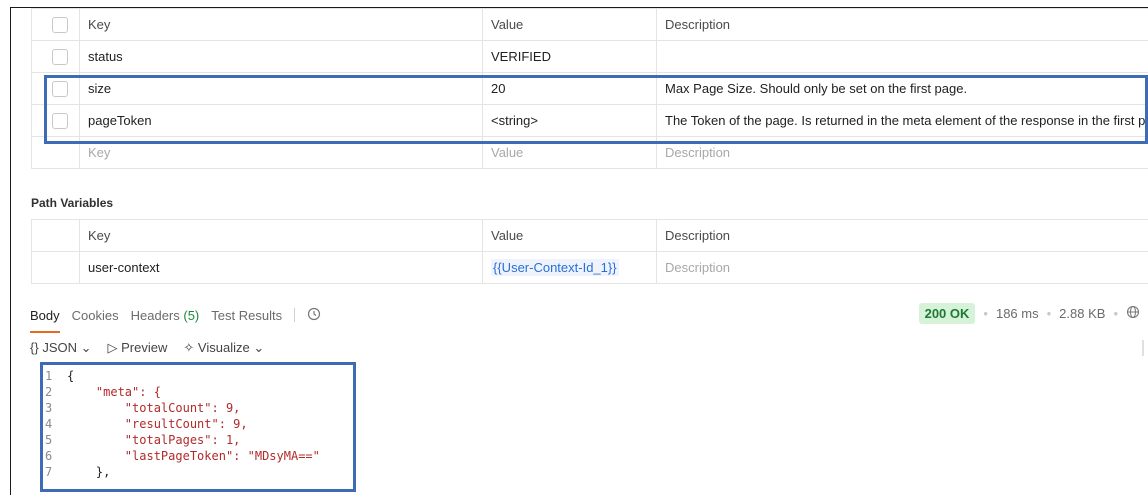 The height and width of the screenshot is (495, 1148). What do you see at coordinates (182, 408) in the screenshot?
I see `code-line: 3 "totalCount": 9,` at bounding box center [182, 408].